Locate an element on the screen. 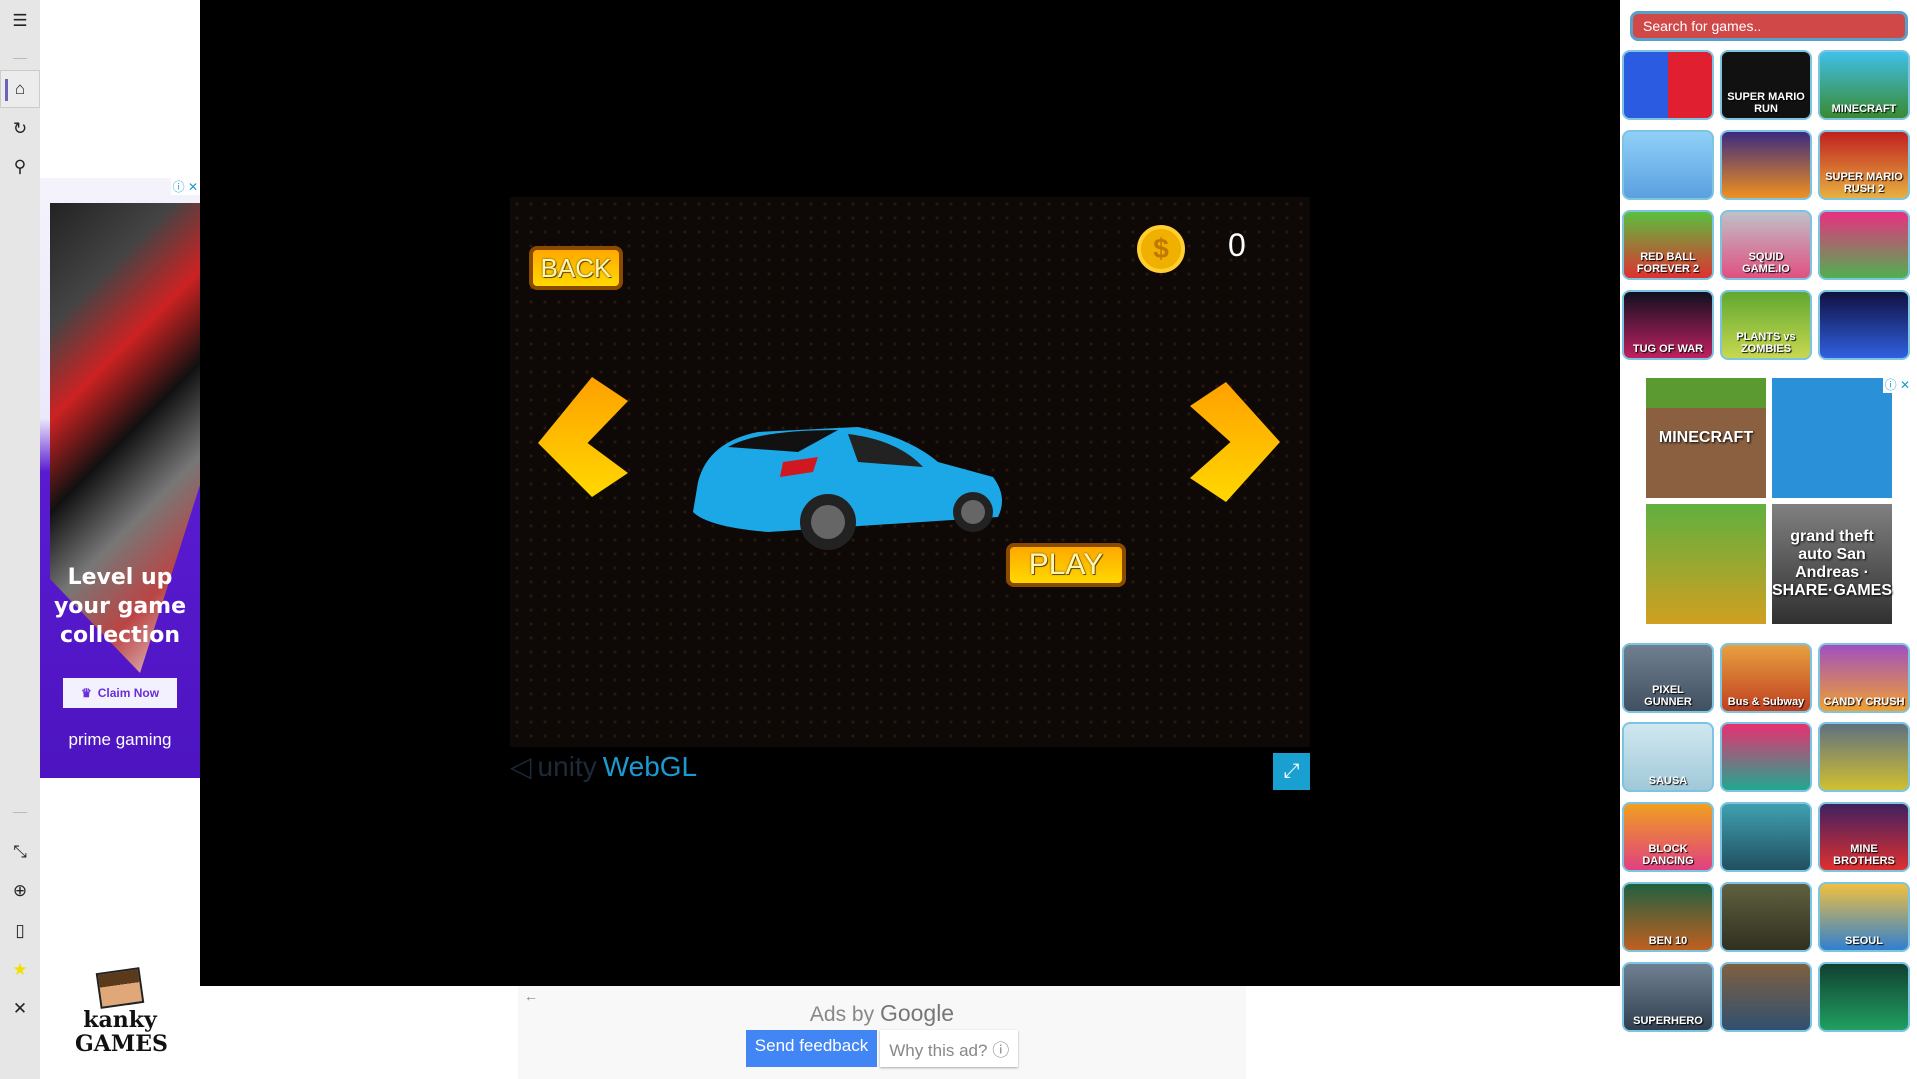 This screenshot has width=1917, height=1079. game-tile: MINECRAFT is located at coordinates (1864, 85).